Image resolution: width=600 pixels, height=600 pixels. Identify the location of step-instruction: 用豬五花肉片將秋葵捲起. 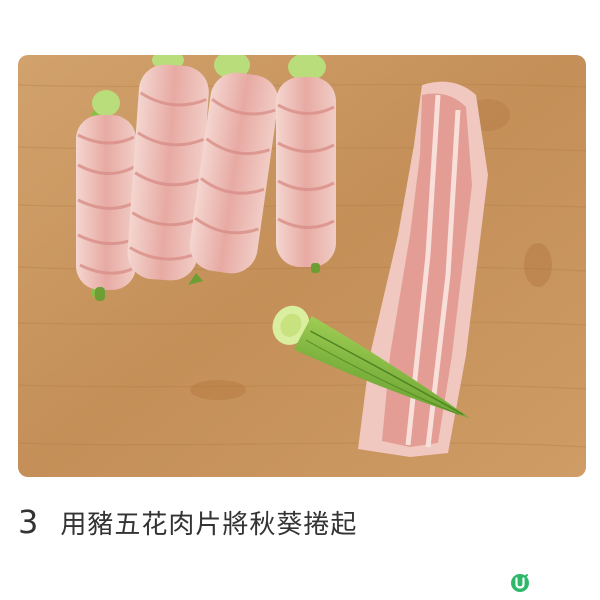
(209, 524).